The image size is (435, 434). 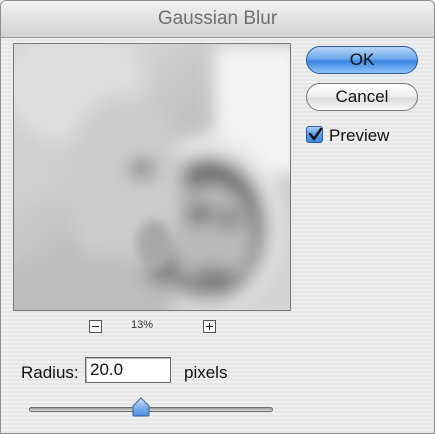 I want to click on preview-label: Preview, so click(x=359, y=135).